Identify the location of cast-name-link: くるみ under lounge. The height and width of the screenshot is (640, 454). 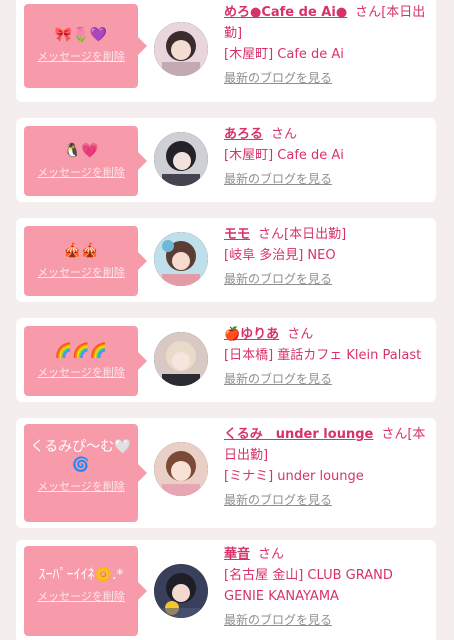
(298, 434).